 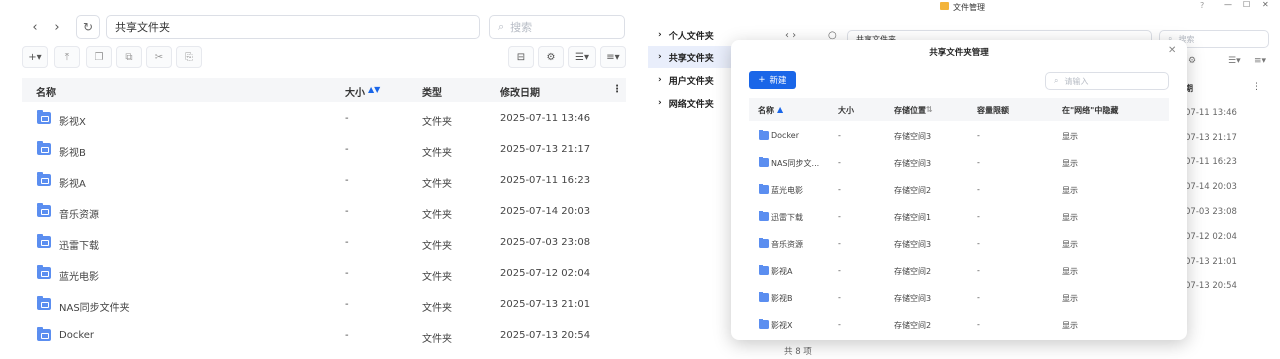 I want to click on col-hide: 在"网络"中隐藏, so click(x=1090, y=110).